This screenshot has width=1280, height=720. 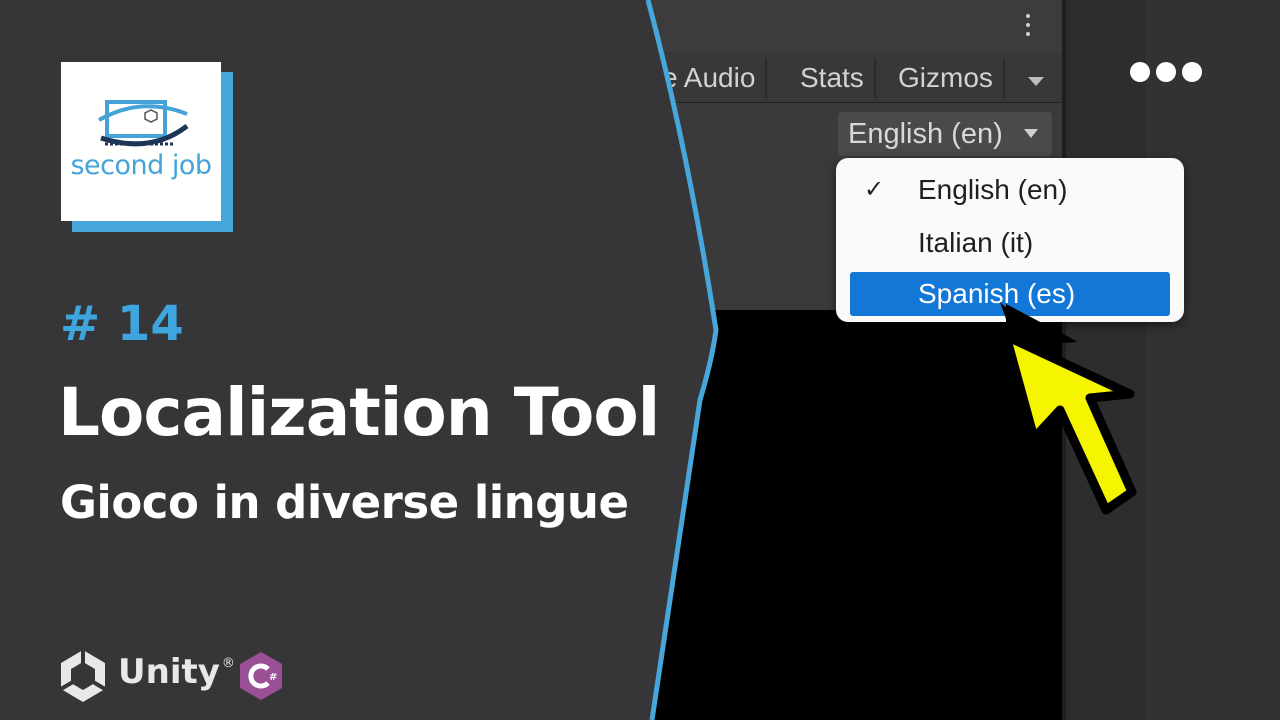 I want to click on episode-number: # 14, so click(x=122, y=324).